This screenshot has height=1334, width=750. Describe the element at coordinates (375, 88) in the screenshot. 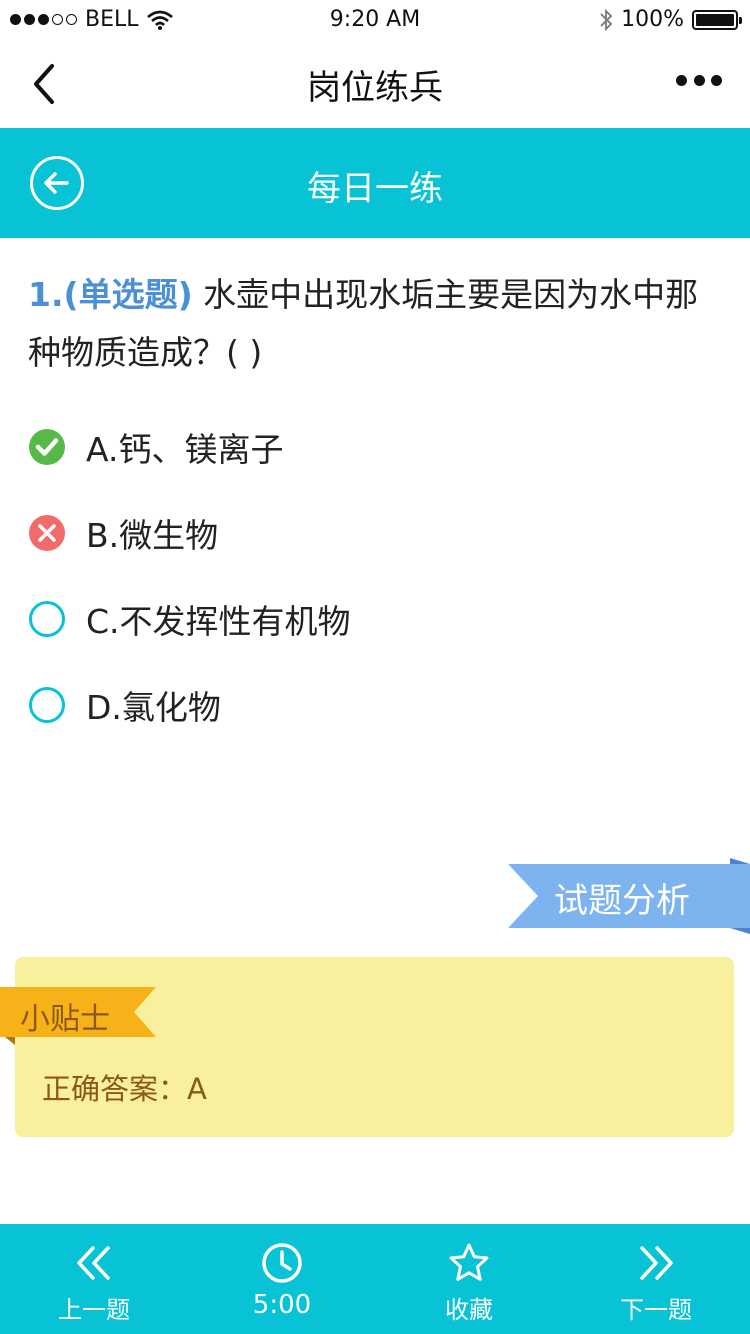

I see `nav-title: 岗位练兵` at that location.